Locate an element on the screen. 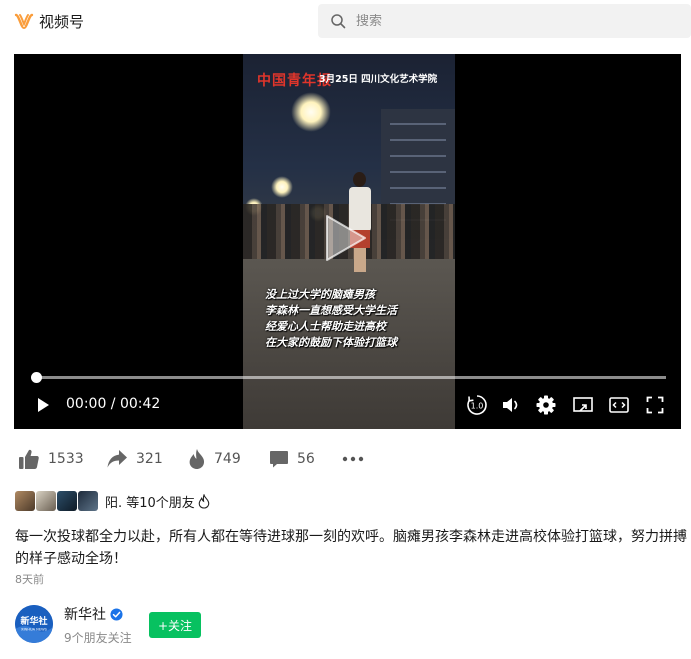 This screenshot has height=659, width=691. posted-time: 8天前 is located at coordinates (29, 579).